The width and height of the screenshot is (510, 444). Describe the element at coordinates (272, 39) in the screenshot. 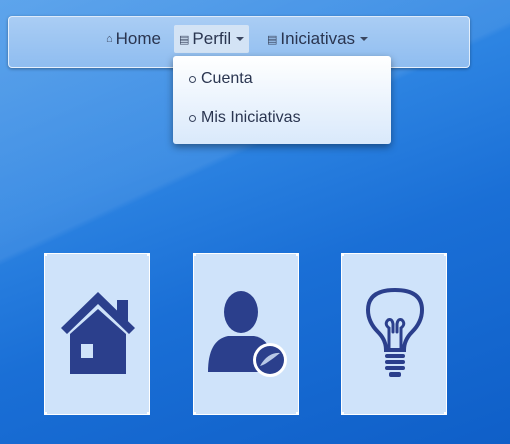

I see `initiatives-small-icon: ▤` at that location.